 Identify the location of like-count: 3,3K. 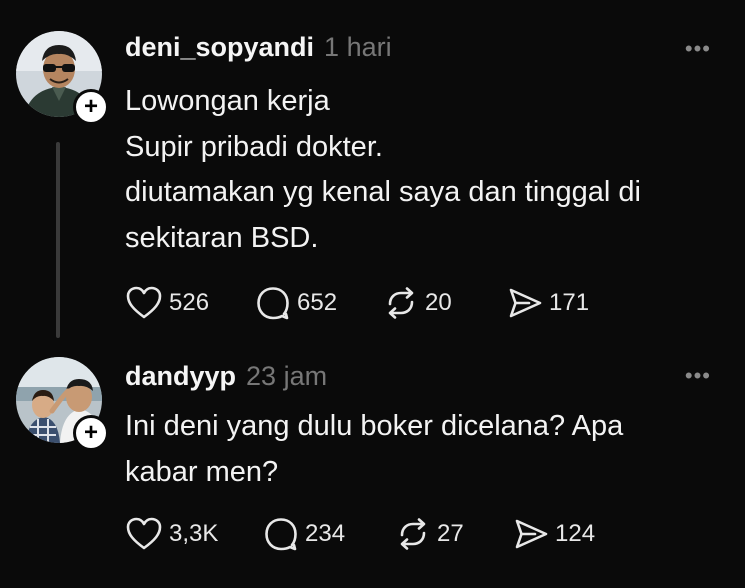
(194, 533).